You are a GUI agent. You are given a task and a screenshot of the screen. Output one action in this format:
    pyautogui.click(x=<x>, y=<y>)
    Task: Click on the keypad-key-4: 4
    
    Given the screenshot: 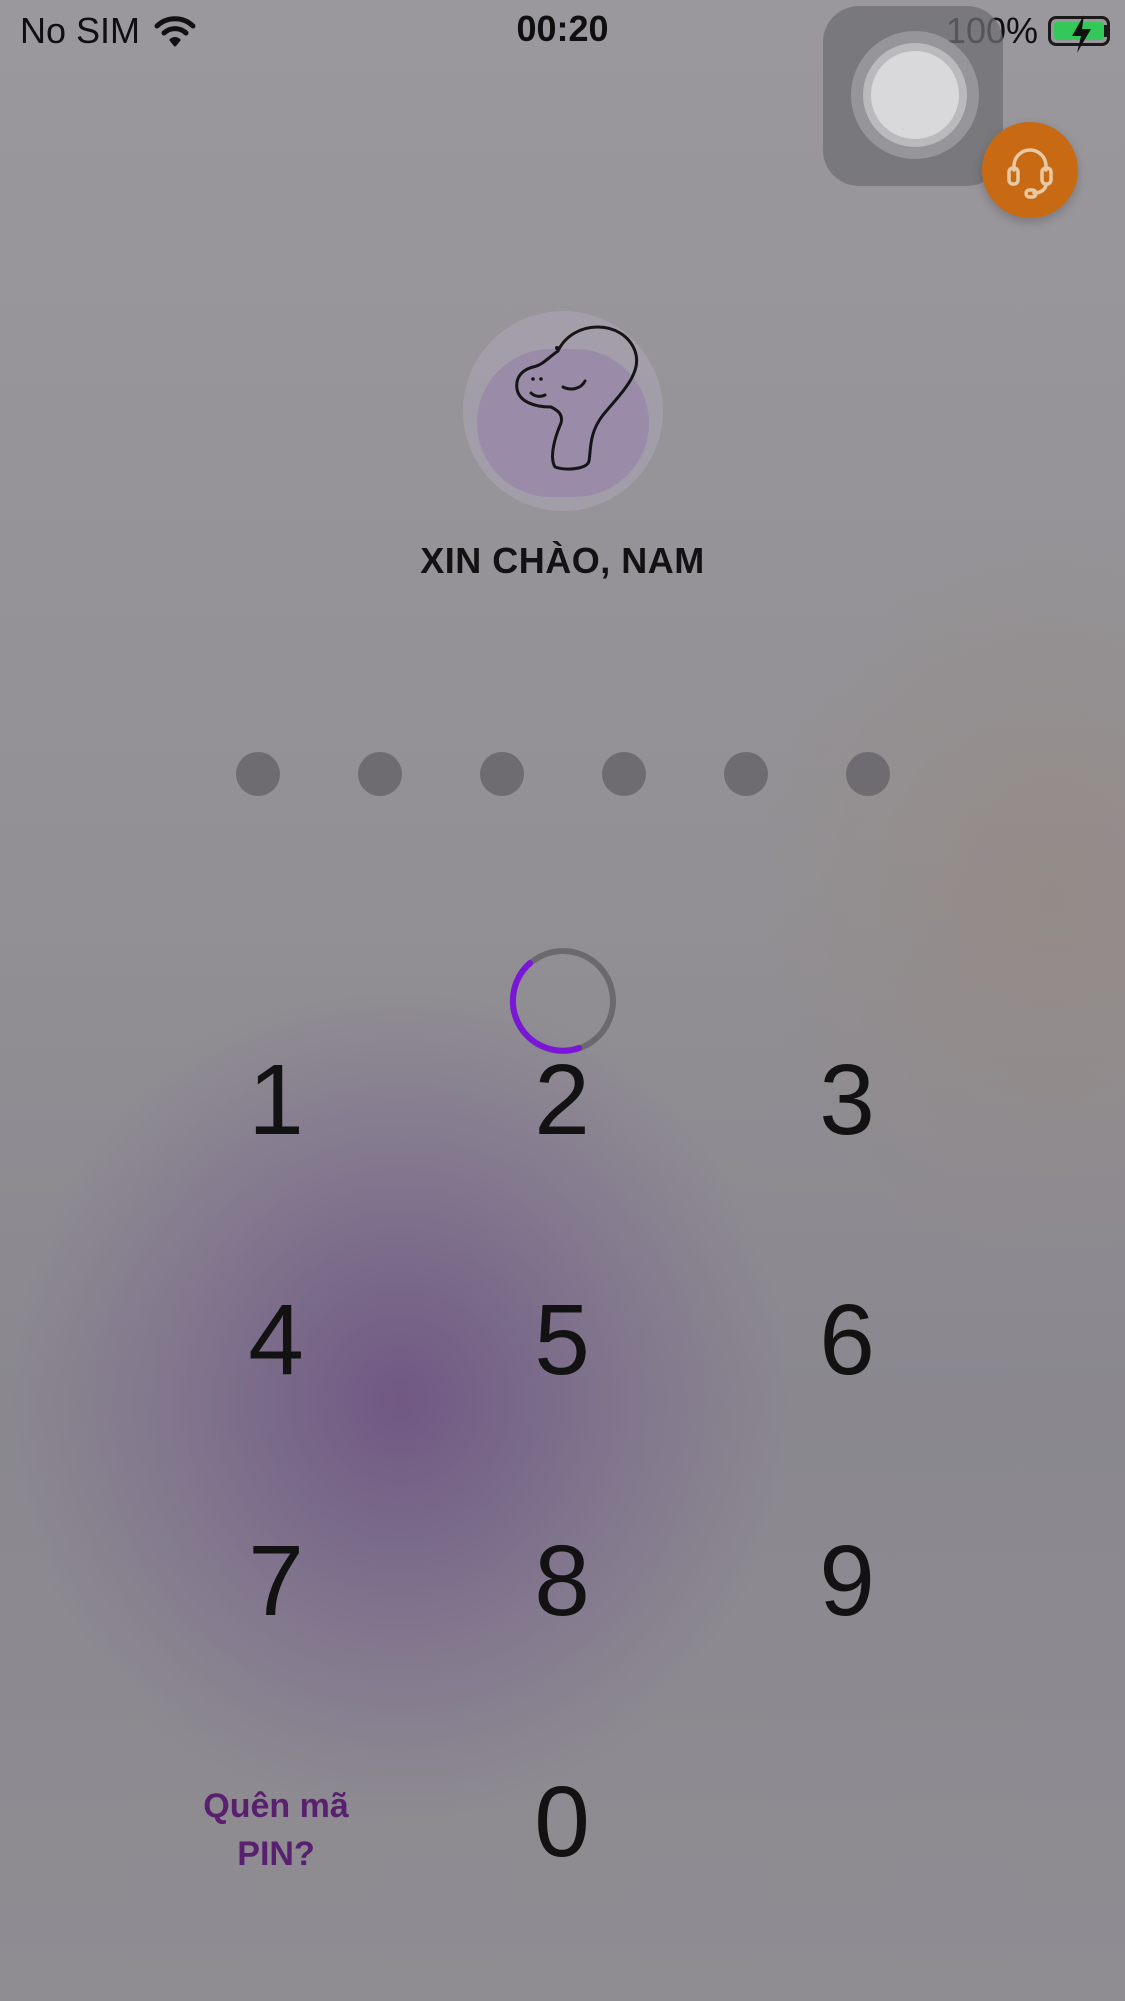 What is the action you would take?
    pyautogui.click(x=276, y=1340)
    